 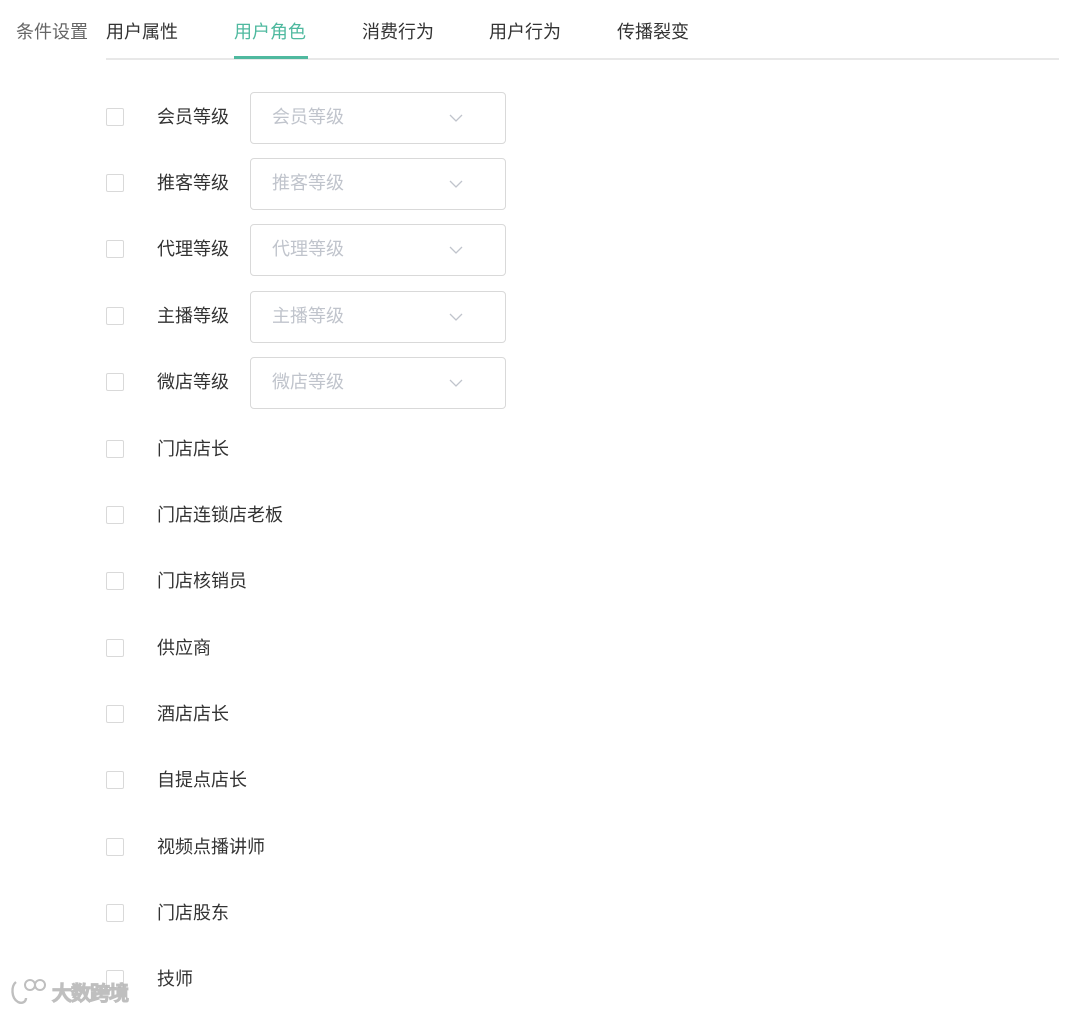 I want to click on agent-level-label: 代理等级, so click(x=193, y=249).